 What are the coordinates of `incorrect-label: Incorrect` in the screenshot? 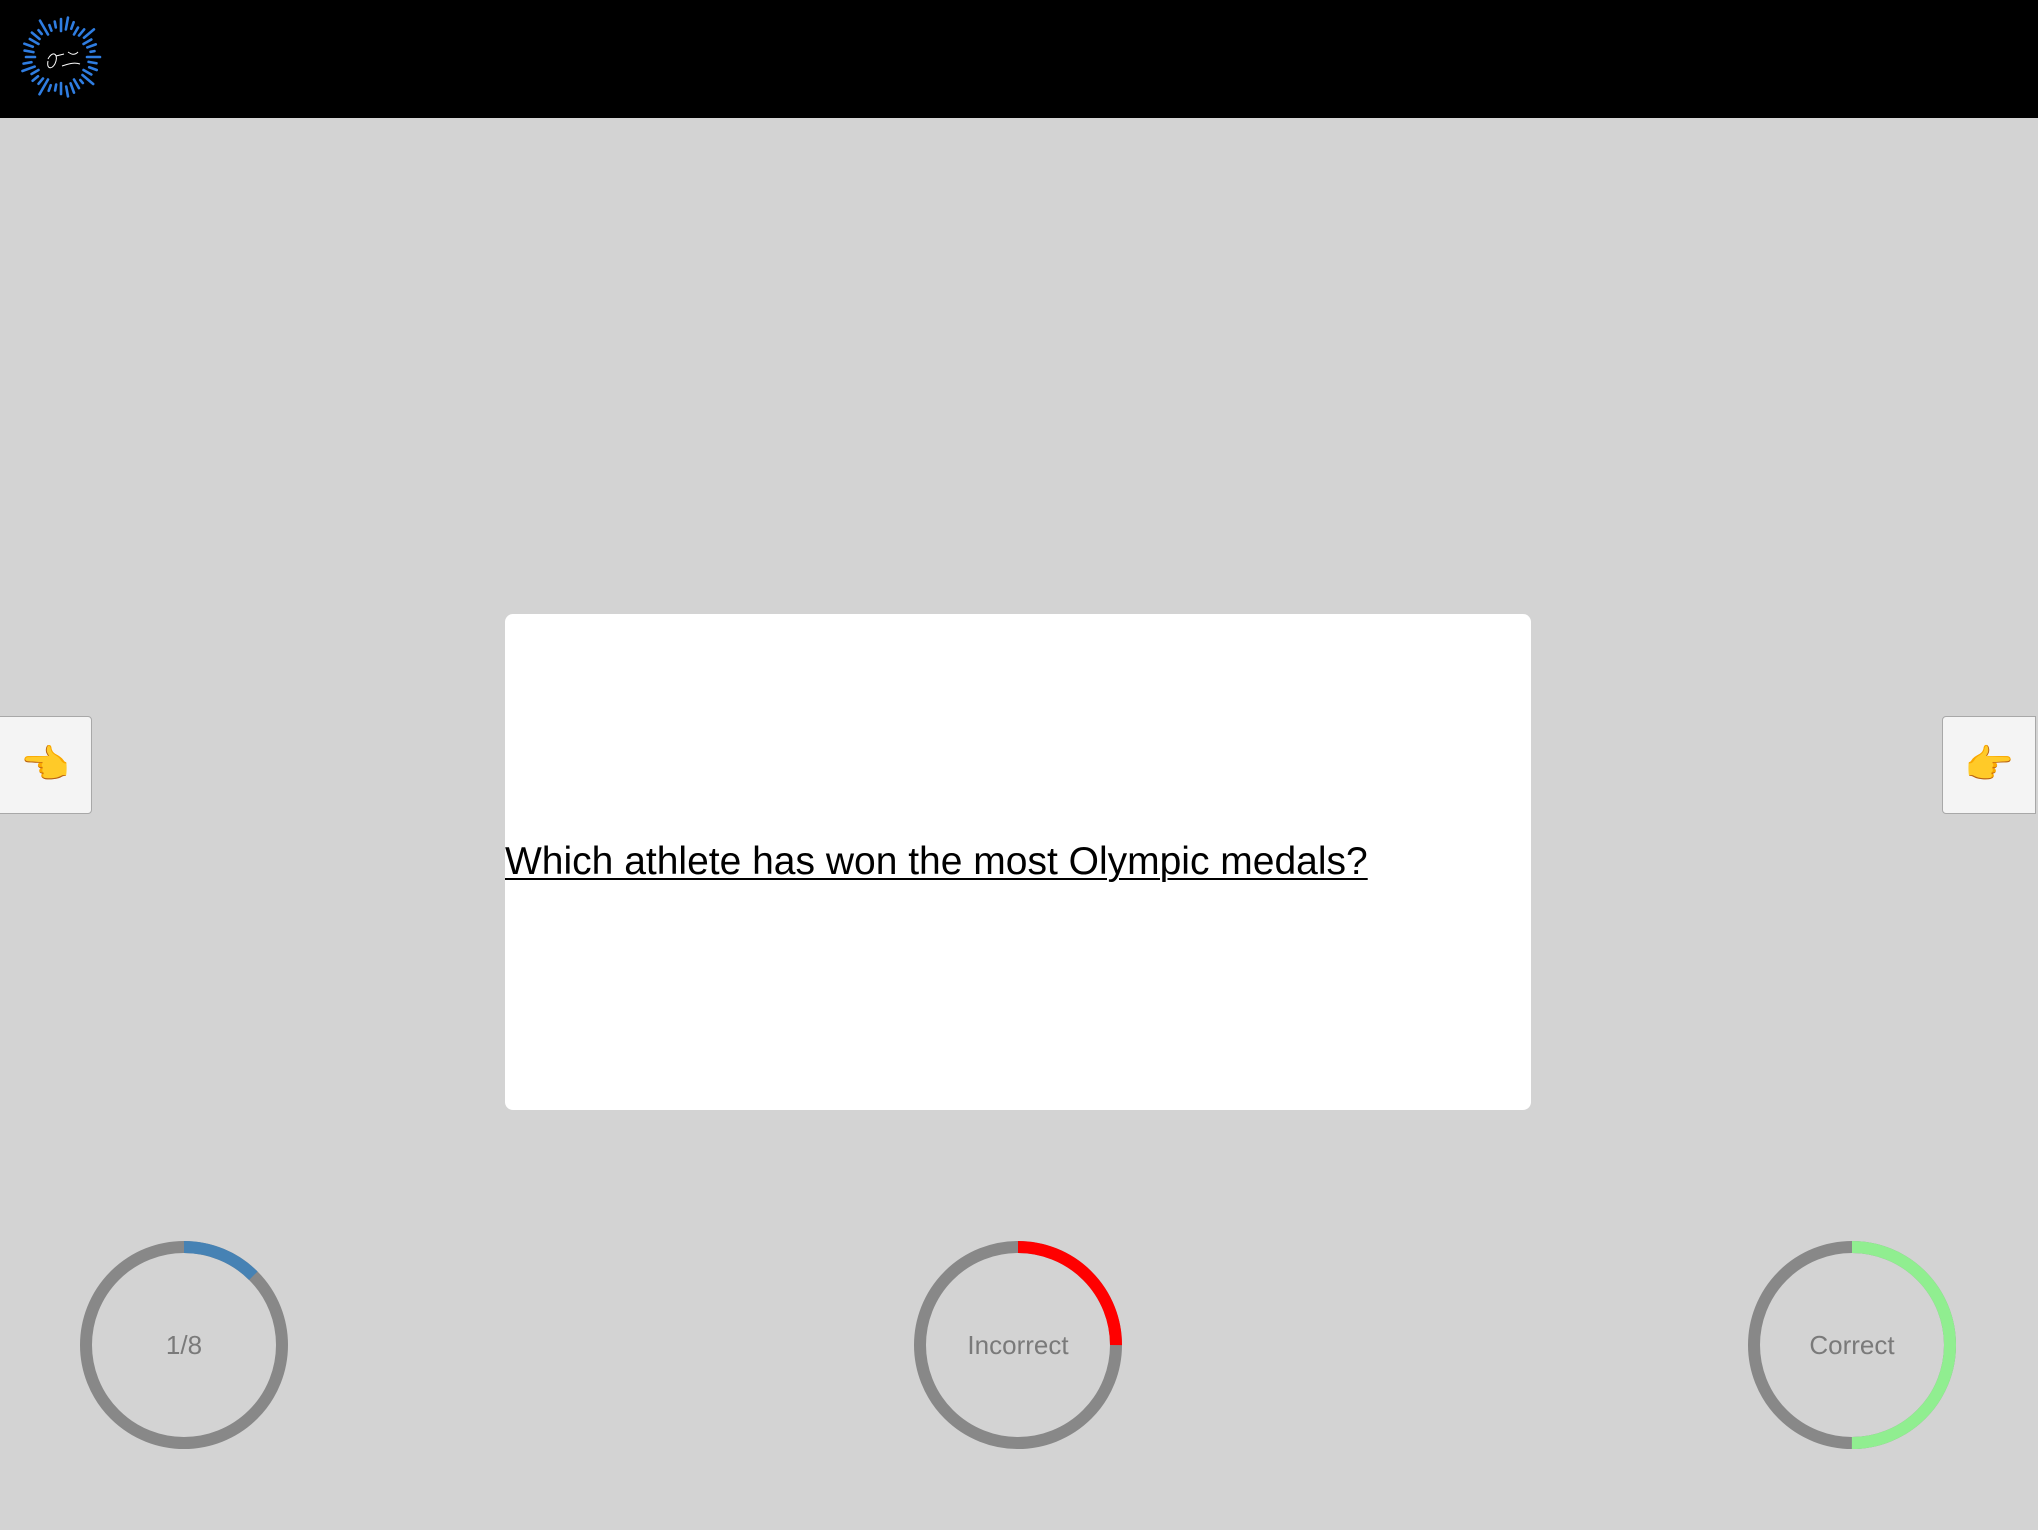 It's located at (1018, 1344).